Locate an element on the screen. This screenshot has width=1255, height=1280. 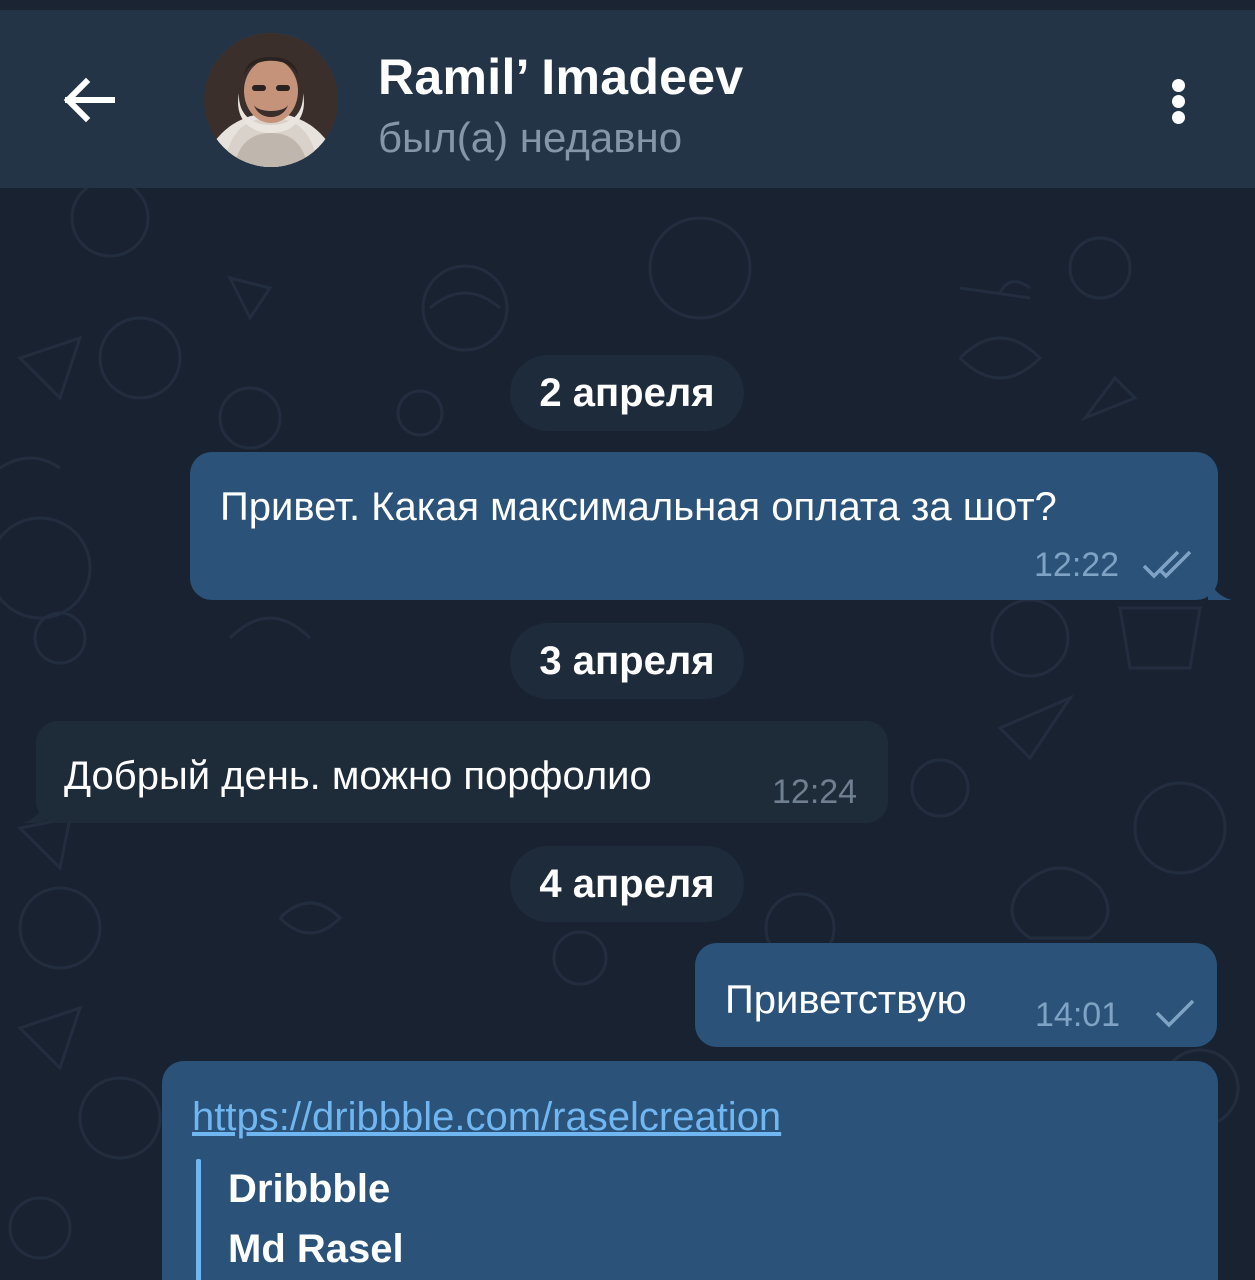
message-time: 12:22 is located at coordinates (1077, 565).